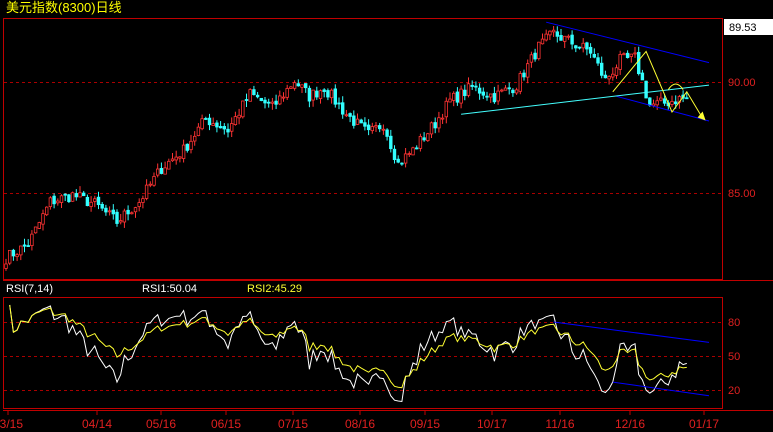 The width and height of the screenshot is (773, 432). What do you see at coordinates (425, 424) in the screenshot?
I see `x-tick-label: 09/15` at bounding box center [425, 424].